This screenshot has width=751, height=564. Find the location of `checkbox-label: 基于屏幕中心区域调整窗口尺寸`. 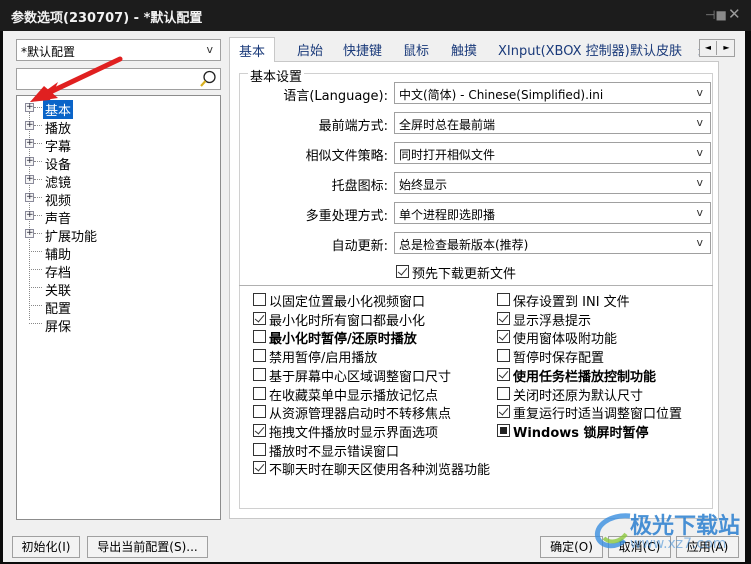

checkbox-label: 基于屏幕中心区域调整窗口尺寸 is located at coordinates (360, 377).